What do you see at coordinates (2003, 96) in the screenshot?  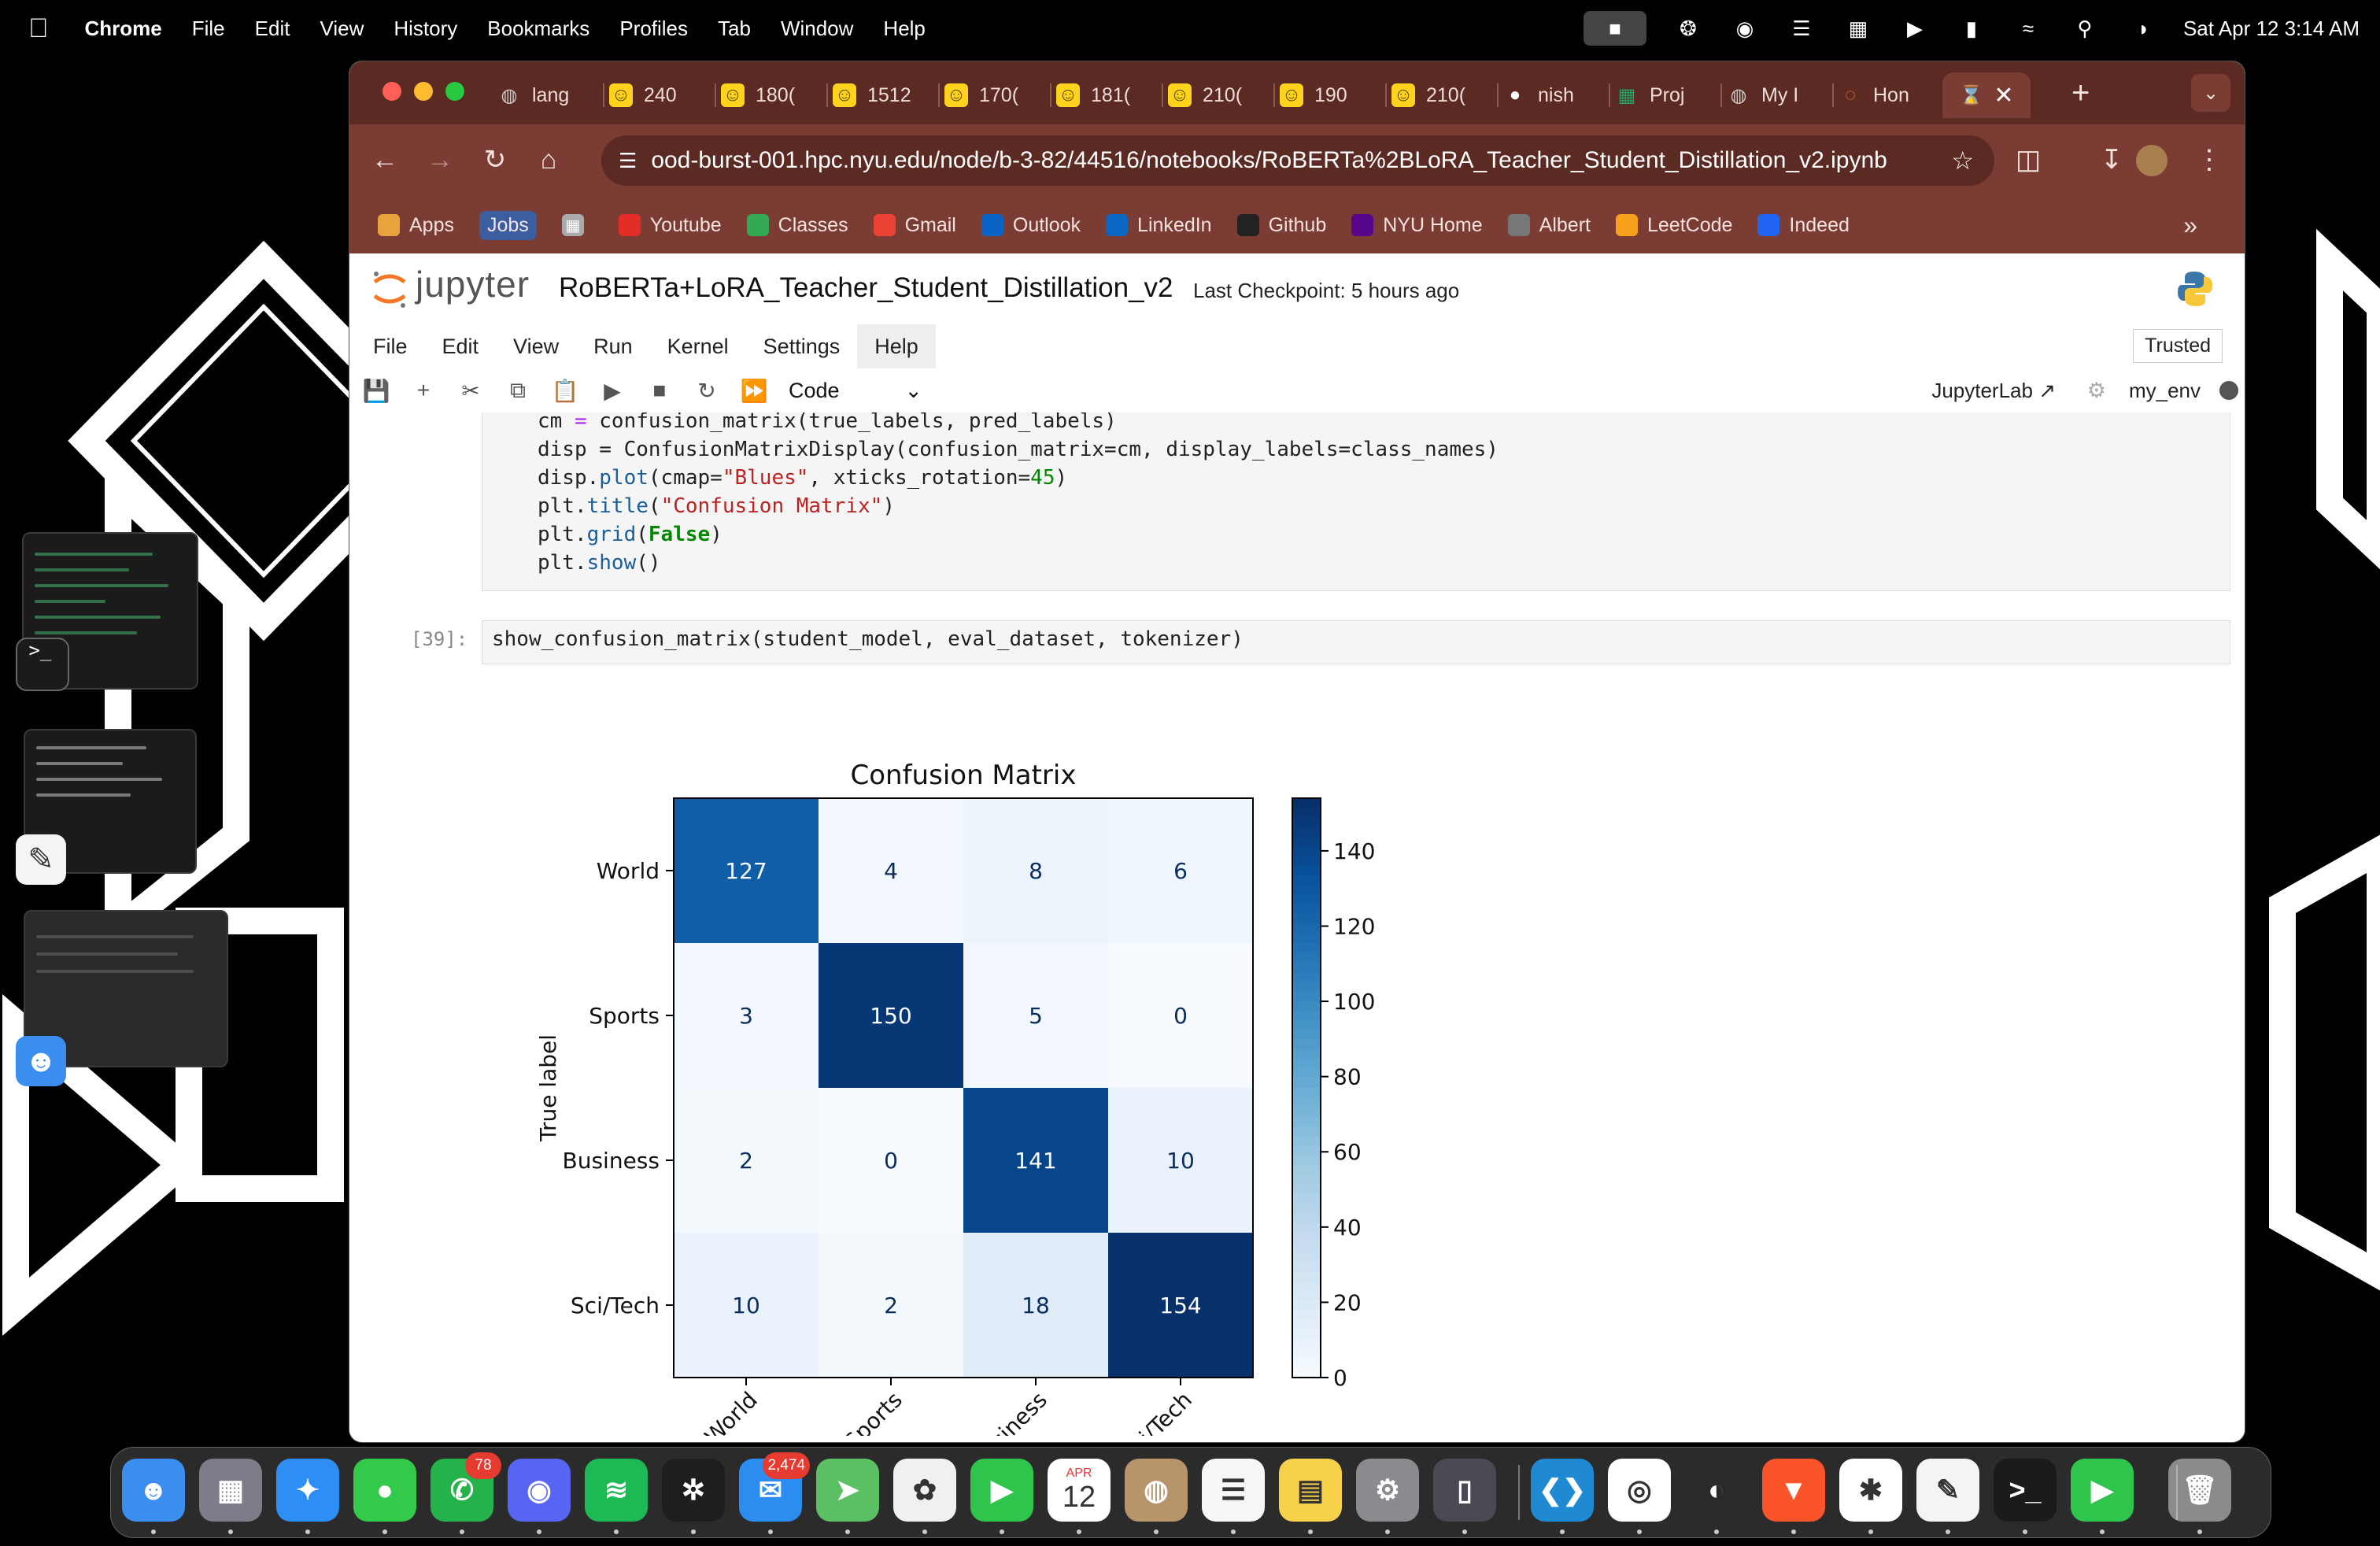 I see `close-tab-icon: ✕` at bounding box center [2003, 96].